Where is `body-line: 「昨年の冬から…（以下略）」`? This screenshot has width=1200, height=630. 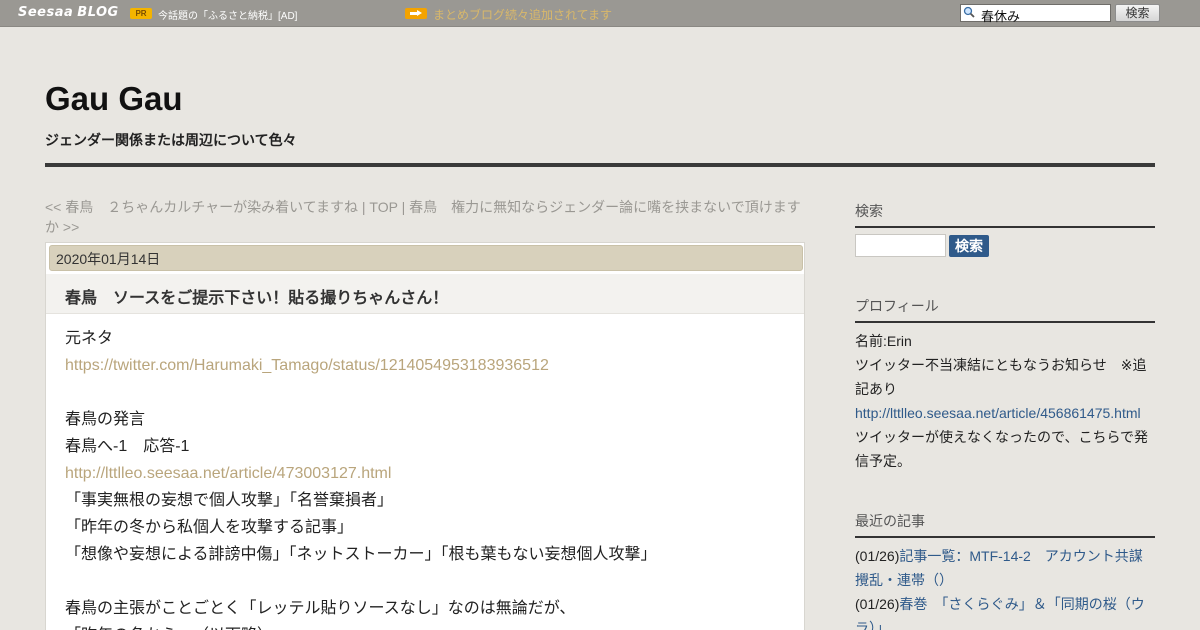 body-line: 「昨年の冬から…（以下略）」 is located at coordinates (425, 626).